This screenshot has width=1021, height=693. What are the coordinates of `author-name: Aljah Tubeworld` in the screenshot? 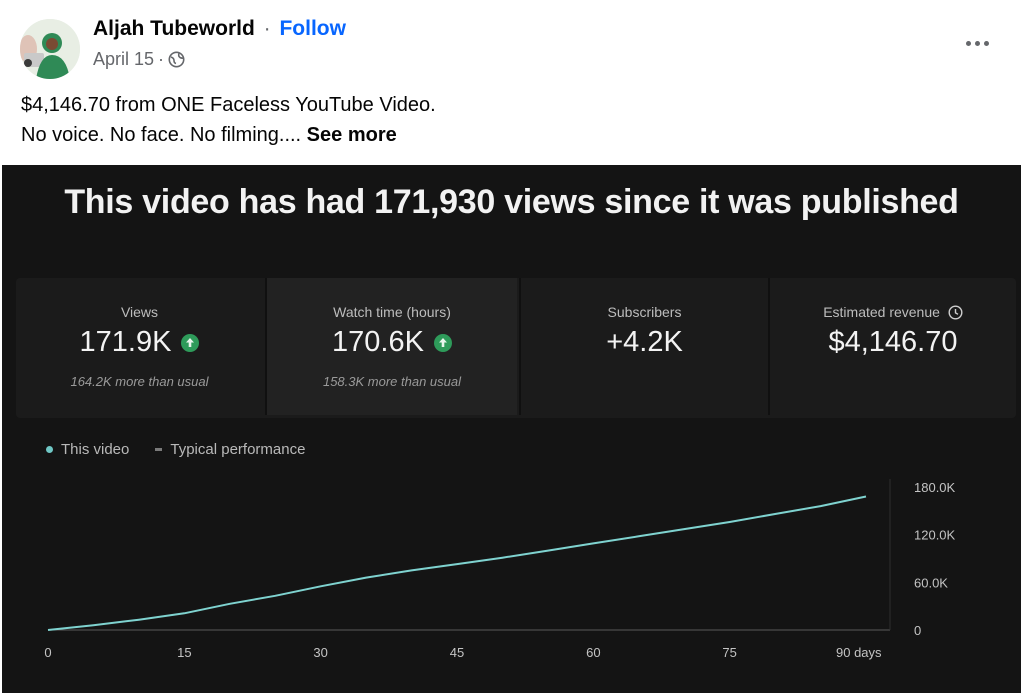 It's located at (174, 28).